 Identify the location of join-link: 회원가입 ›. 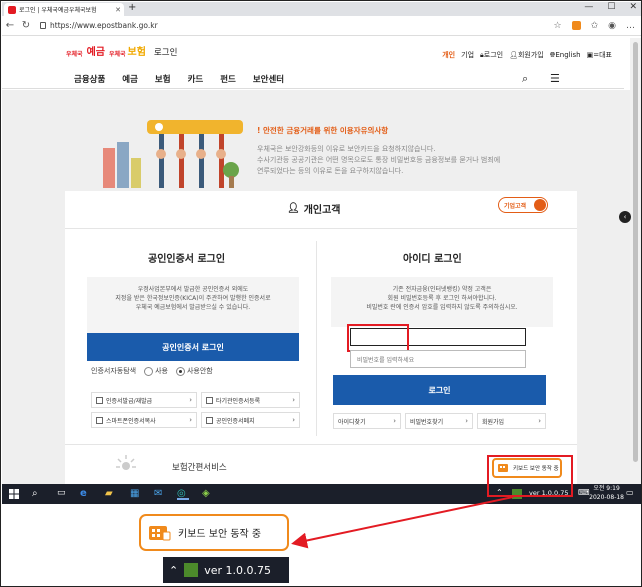
(511, 421).